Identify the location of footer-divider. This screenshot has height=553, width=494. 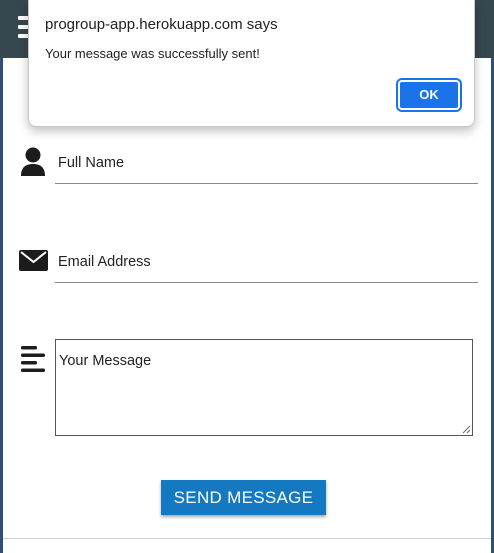
(247, 538).